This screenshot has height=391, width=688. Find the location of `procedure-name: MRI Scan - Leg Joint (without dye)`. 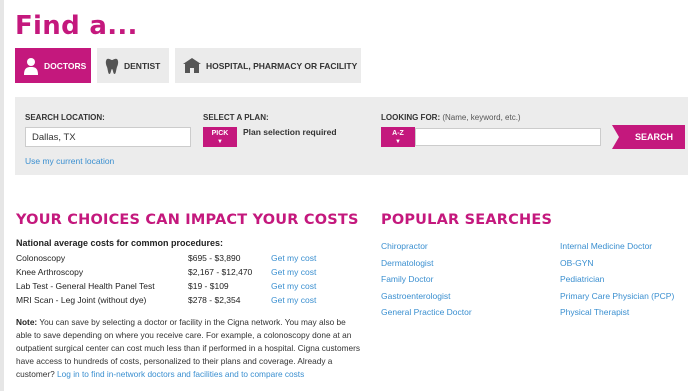

procedure-name: MRI Scan - Leg Joint (without dye) is located at coordinates (81, 300).